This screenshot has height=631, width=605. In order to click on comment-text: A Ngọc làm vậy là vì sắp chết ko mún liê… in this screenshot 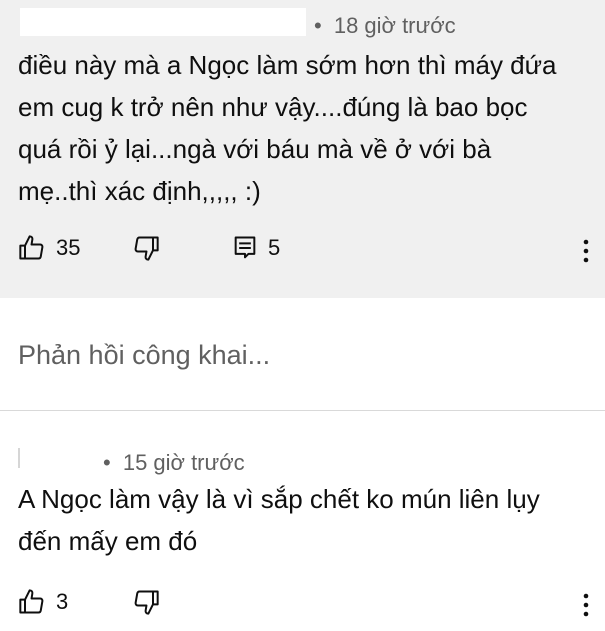, I will do `click(279, 520)`.